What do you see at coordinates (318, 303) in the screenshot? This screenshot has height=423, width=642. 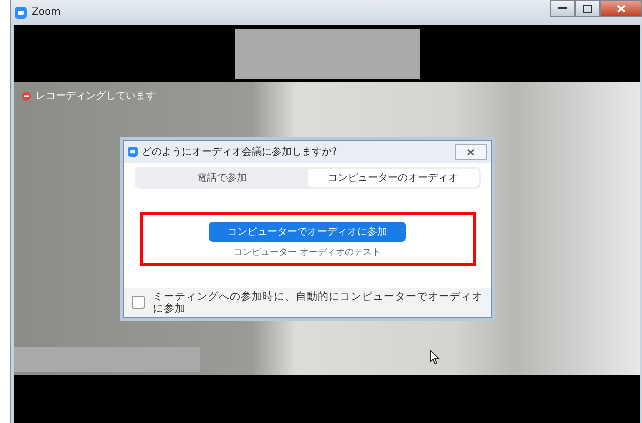 I see `checkbox-label: ミーティングへの参加時に、自動的にコンピューターでオーディオに参加` at bounding box center [318, 303].